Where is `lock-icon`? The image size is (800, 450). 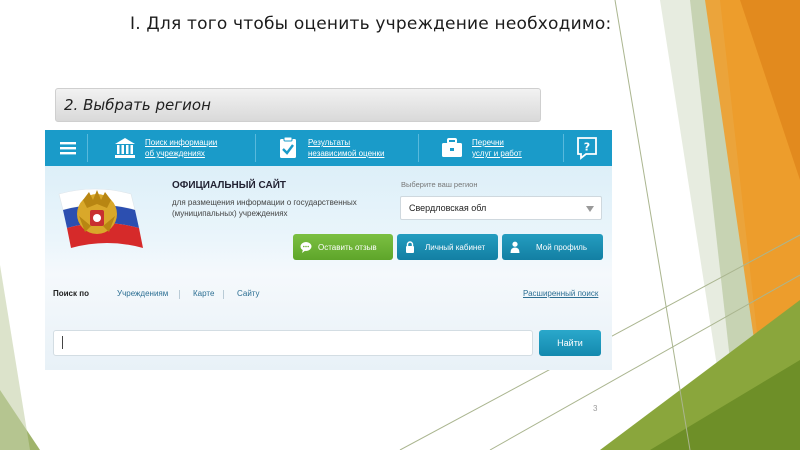
lock-icon is located at coordinates (410, 247).